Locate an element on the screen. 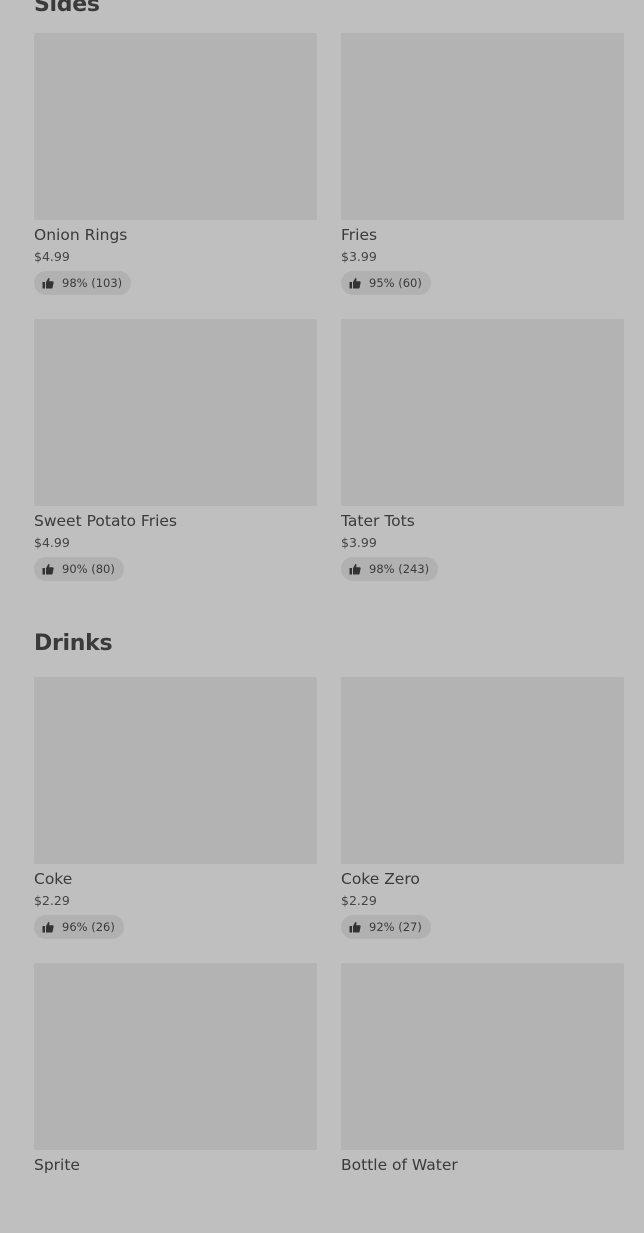 Image resolution: width=644 pixels, height=1233 pixels. item-name: Onion Rings is located at coordinates (81, 235).